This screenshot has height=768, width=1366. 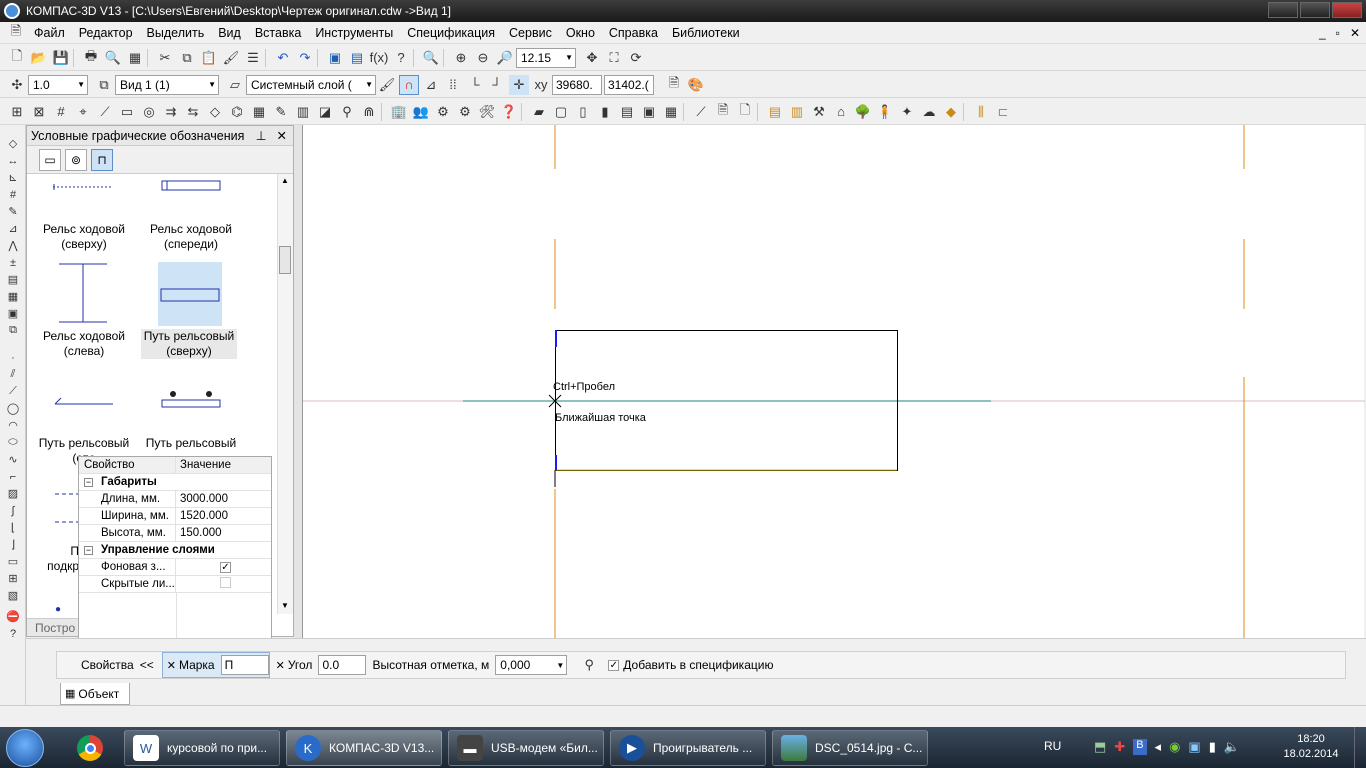 I want to click on copy-icon: ⧉, so click(x=187, y=58).